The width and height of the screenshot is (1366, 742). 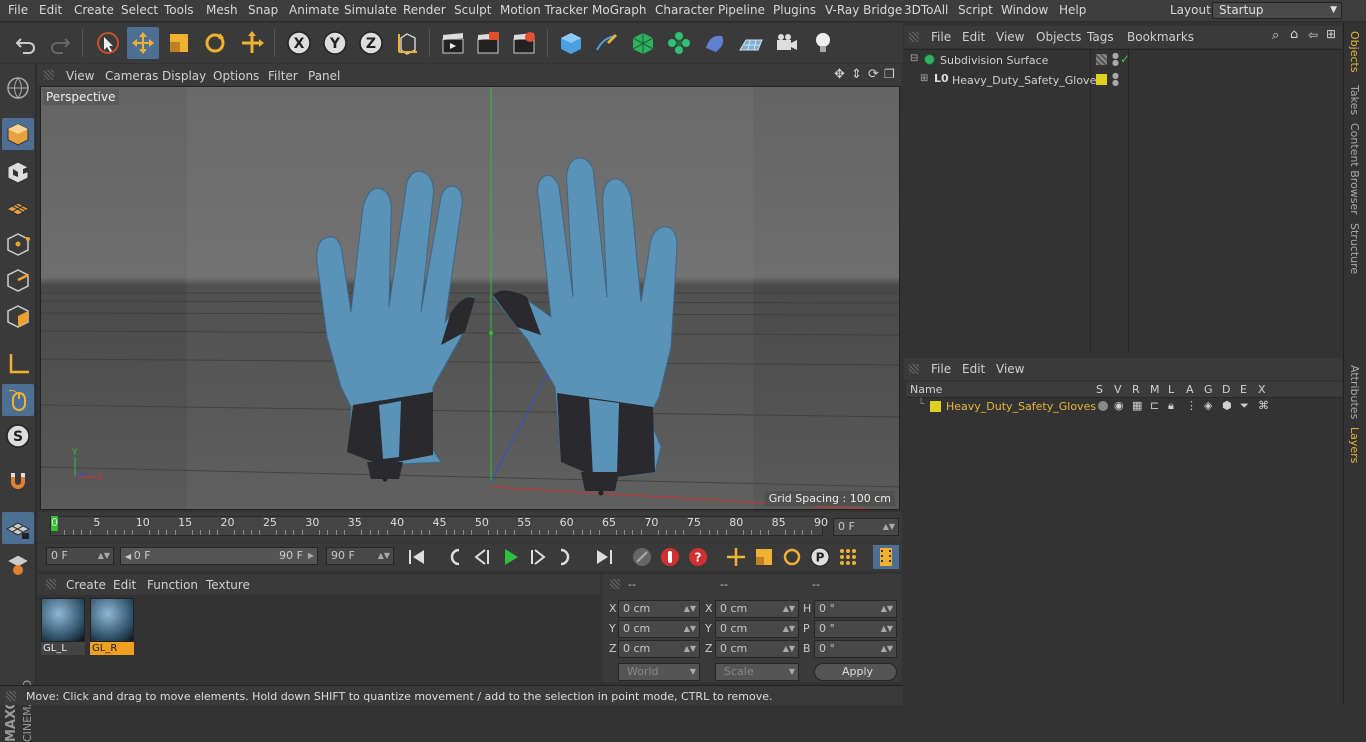 I want to click on menu-animate: Animate, so click(x=314, y=10).